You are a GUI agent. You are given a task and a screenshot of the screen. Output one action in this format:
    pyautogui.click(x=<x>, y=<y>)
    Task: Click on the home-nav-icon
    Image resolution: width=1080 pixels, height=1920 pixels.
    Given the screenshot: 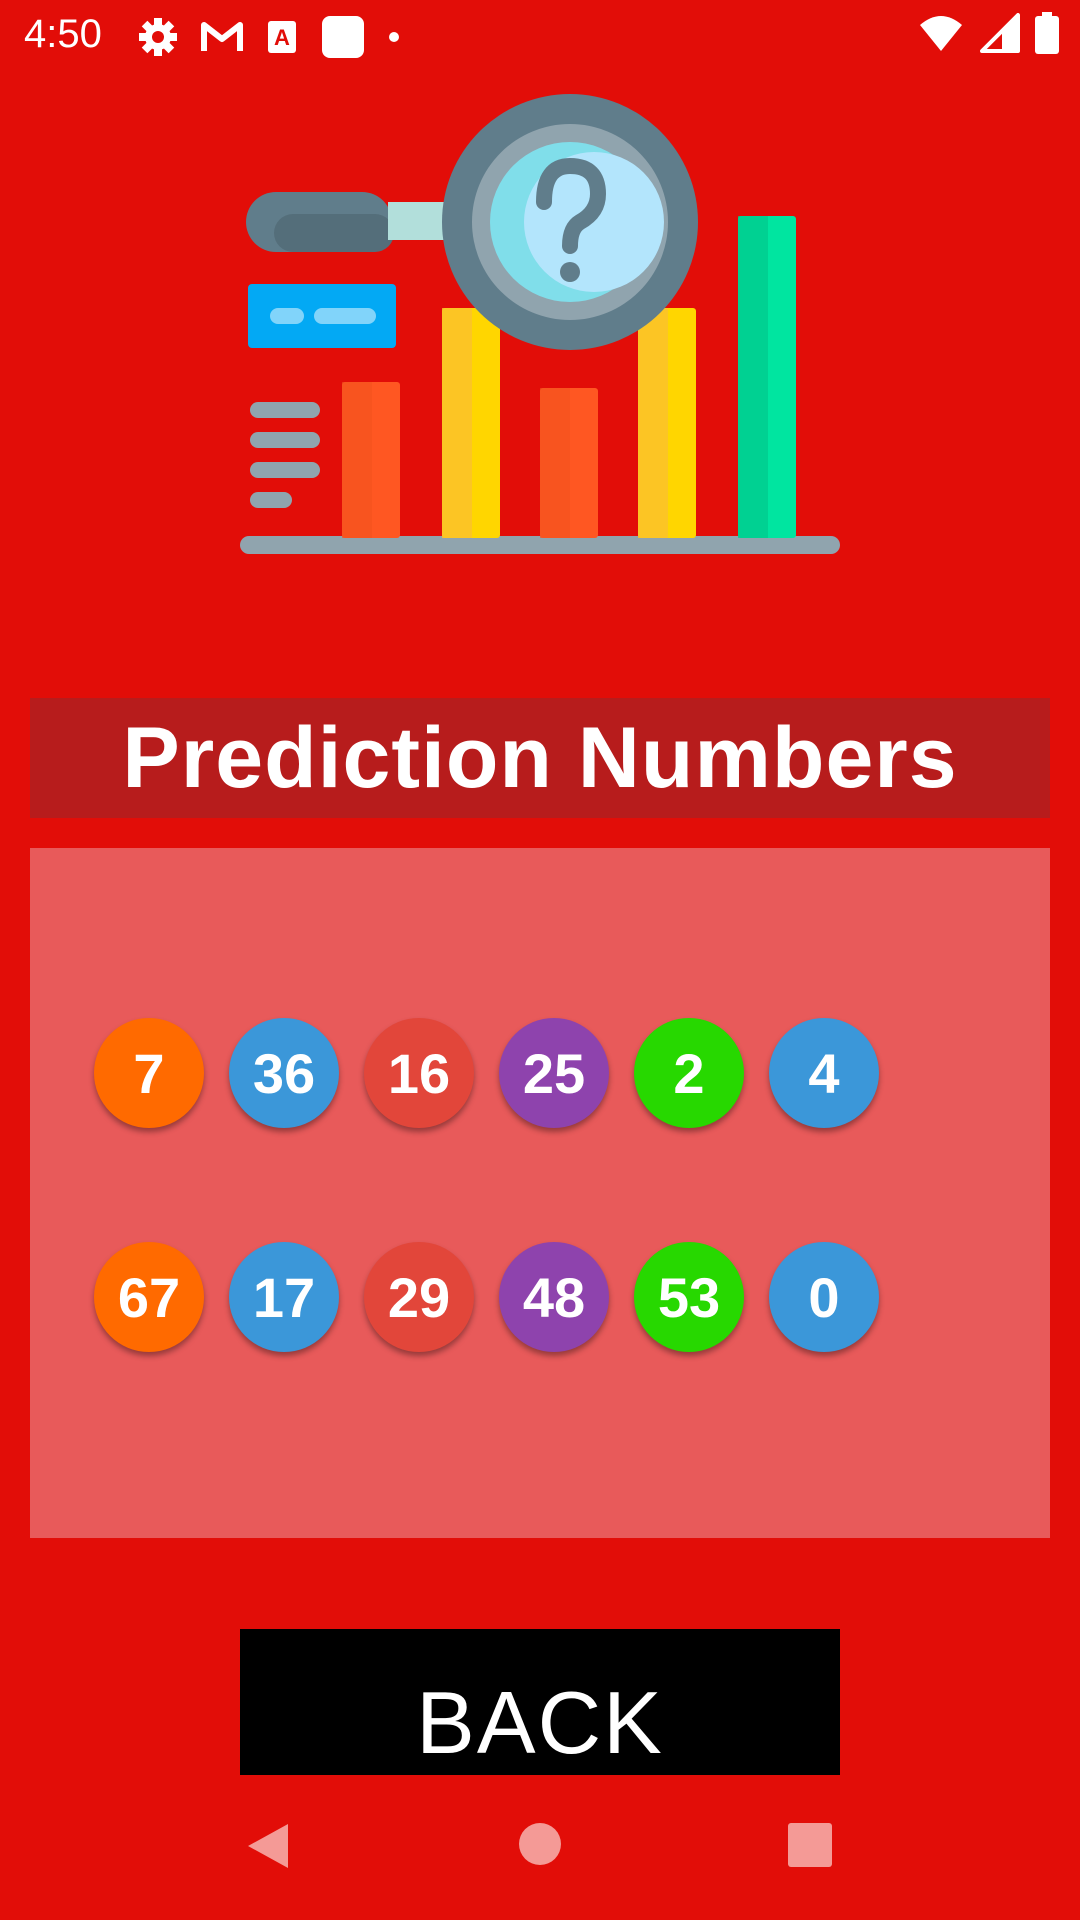 What is the action you would take?
    pyautogui.click(x=540, y=1844)
    